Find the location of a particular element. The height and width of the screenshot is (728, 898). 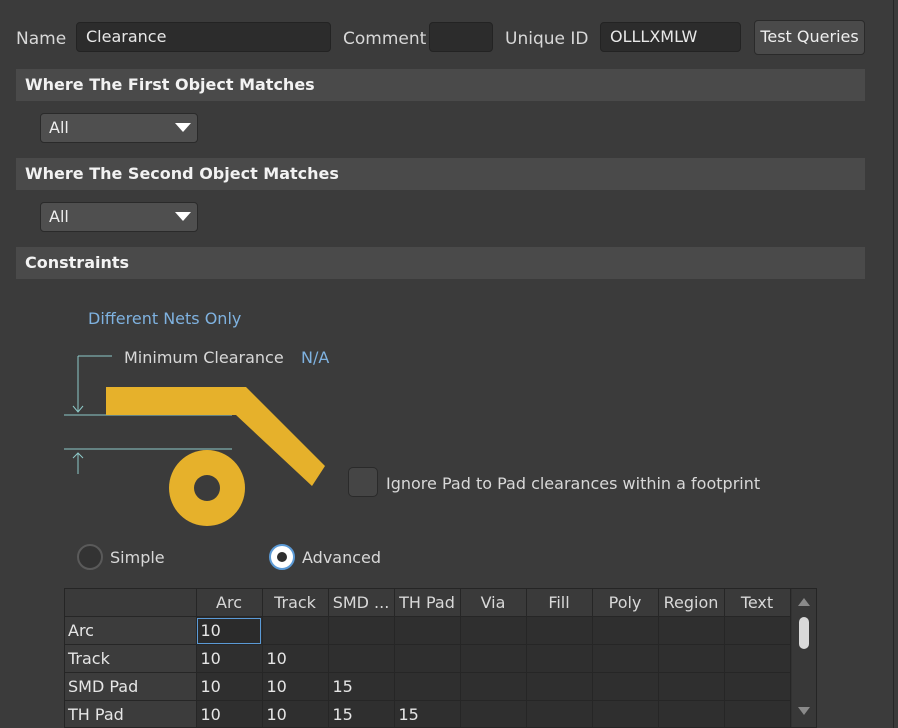

comment-input is located at coordinates (461, 37).